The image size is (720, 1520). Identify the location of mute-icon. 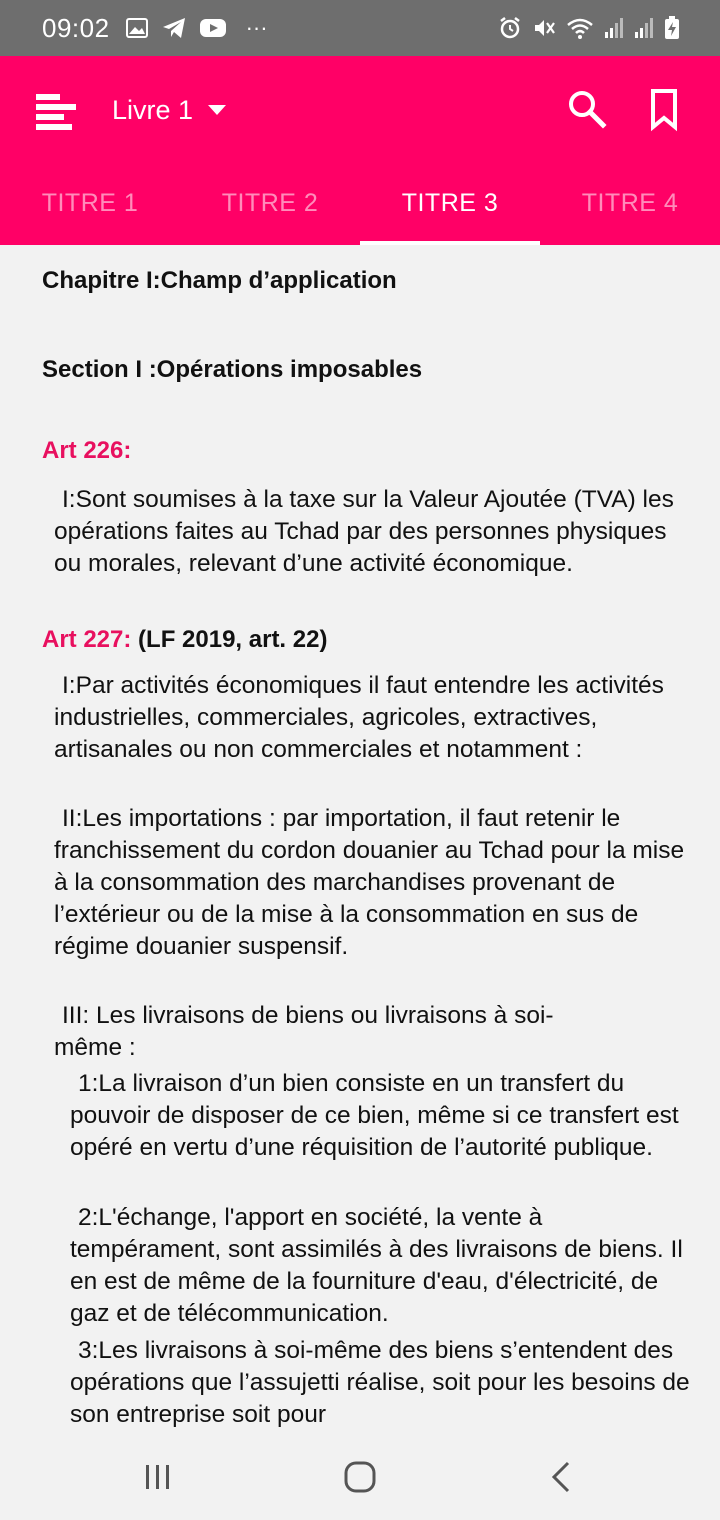
(544, 28).